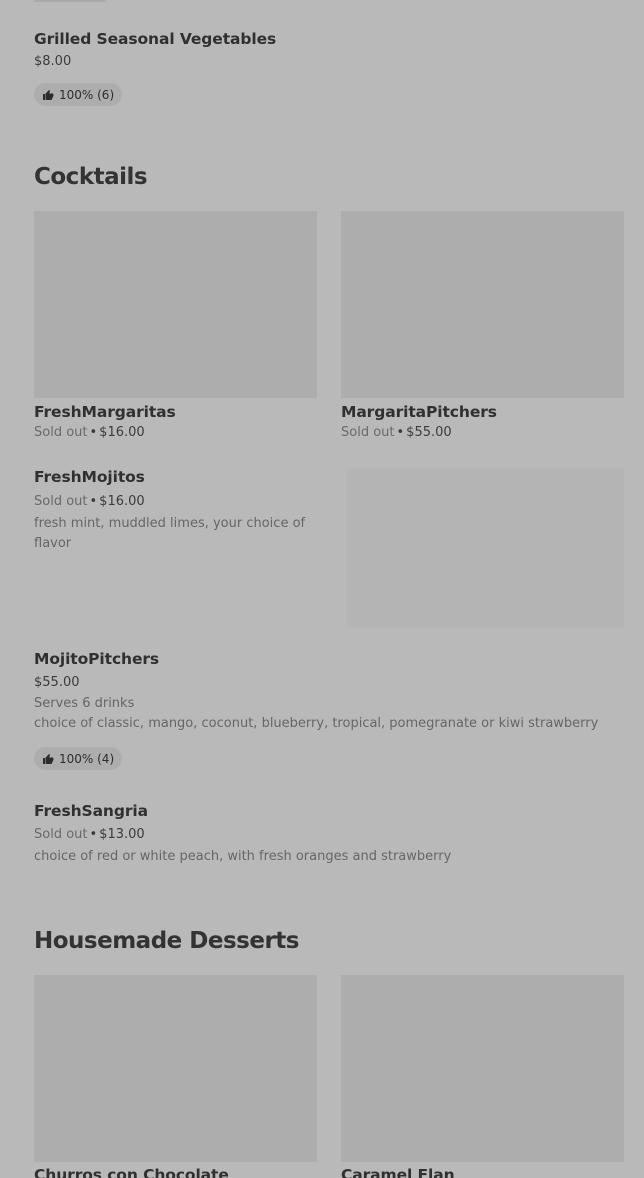 Image resolution: width=644 pixels, height=1178 pixels. What do you see at coordinates (70, 1) in the screenshot?
I see `previous-item-divider` at bounding box center [70, 1].